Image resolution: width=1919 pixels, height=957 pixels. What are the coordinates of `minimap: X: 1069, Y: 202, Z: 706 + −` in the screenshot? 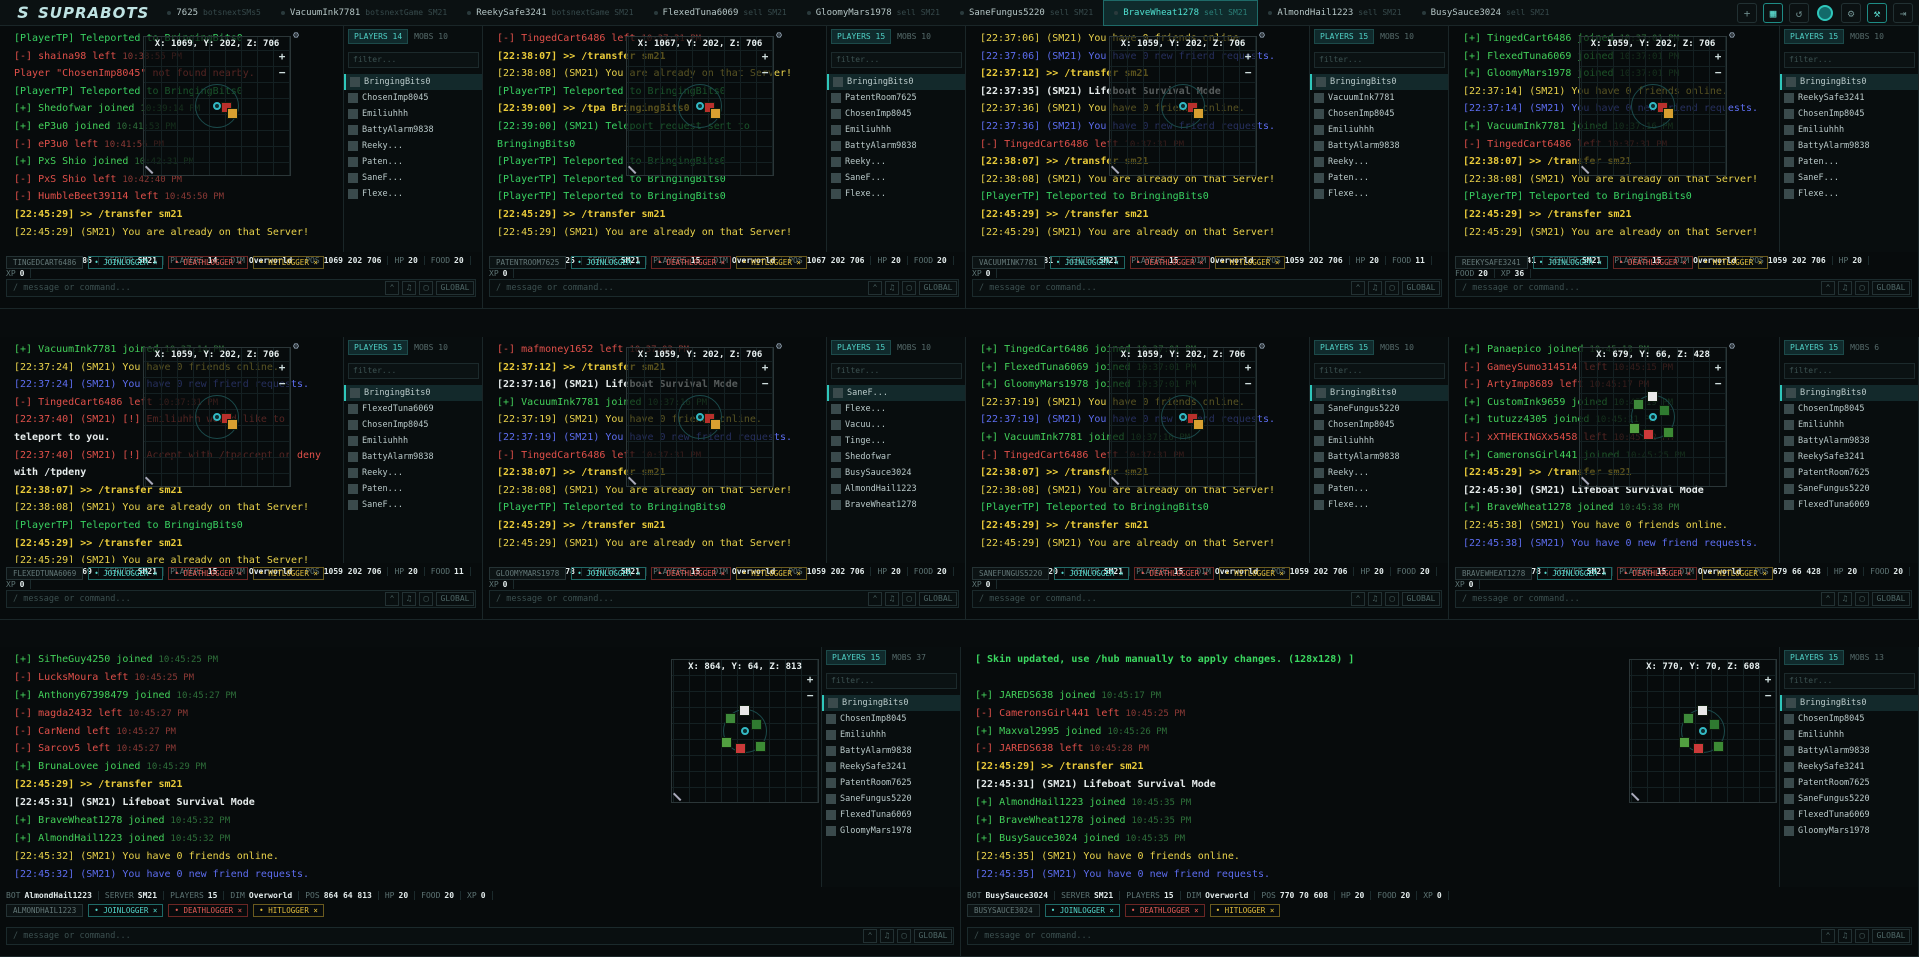 It's located at (217, 106).